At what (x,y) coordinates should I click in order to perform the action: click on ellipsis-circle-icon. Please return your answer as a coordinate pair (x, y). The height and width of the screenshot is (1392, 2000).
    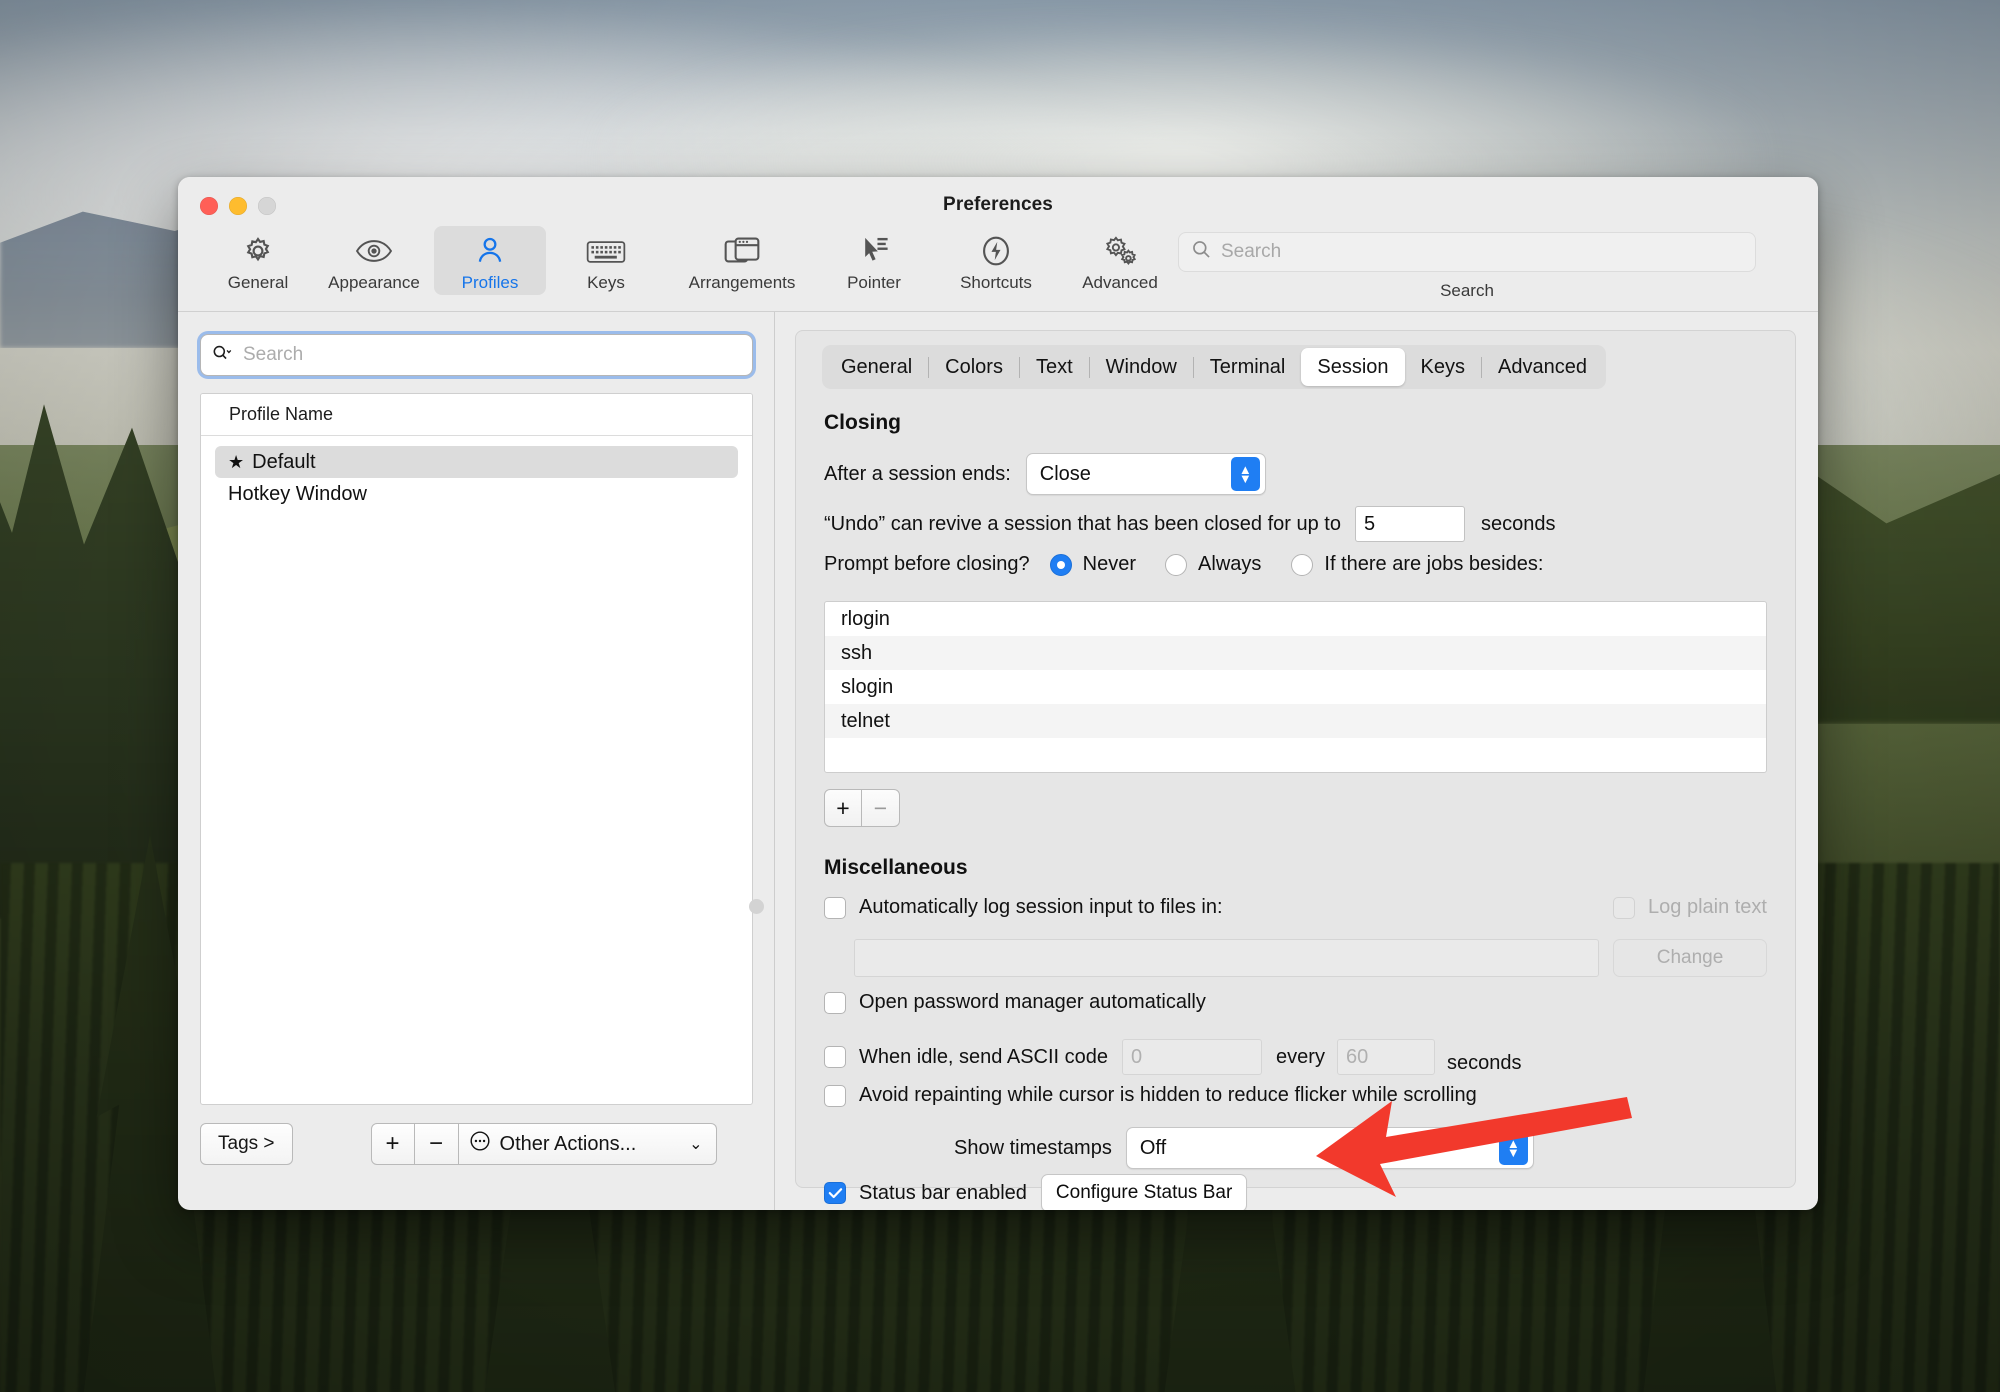
    Looking at the image, I should click on (480, 1144).